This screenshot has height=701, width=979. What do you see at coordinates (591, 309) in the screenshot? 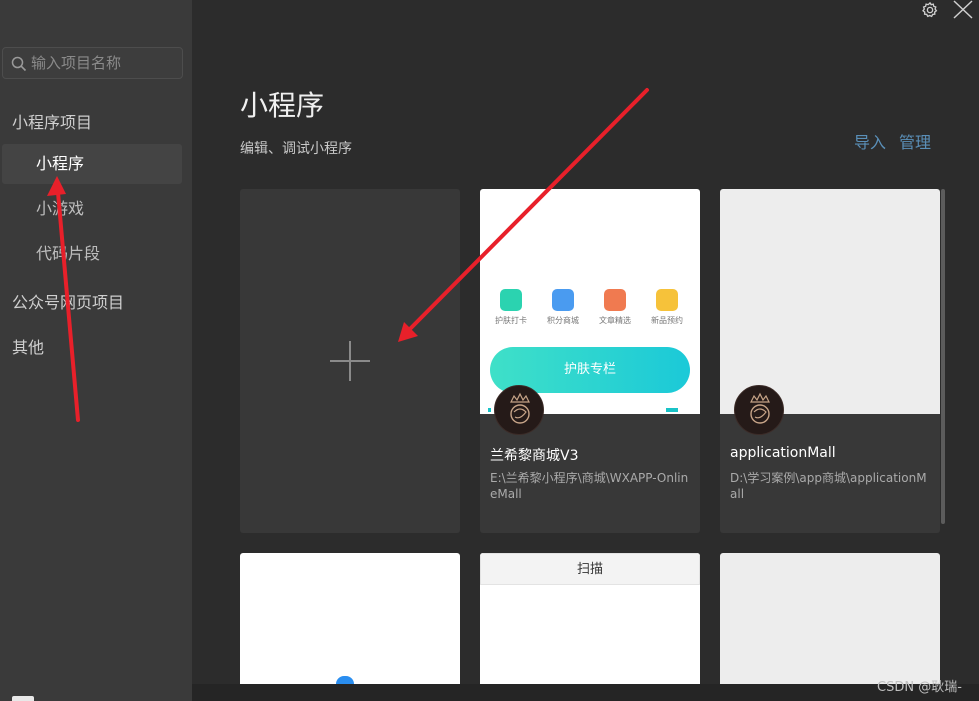
I see `preview-icon-row: 护肤打卡 积分商城 文章精选 新品预约` at bounding box center [591, 309].